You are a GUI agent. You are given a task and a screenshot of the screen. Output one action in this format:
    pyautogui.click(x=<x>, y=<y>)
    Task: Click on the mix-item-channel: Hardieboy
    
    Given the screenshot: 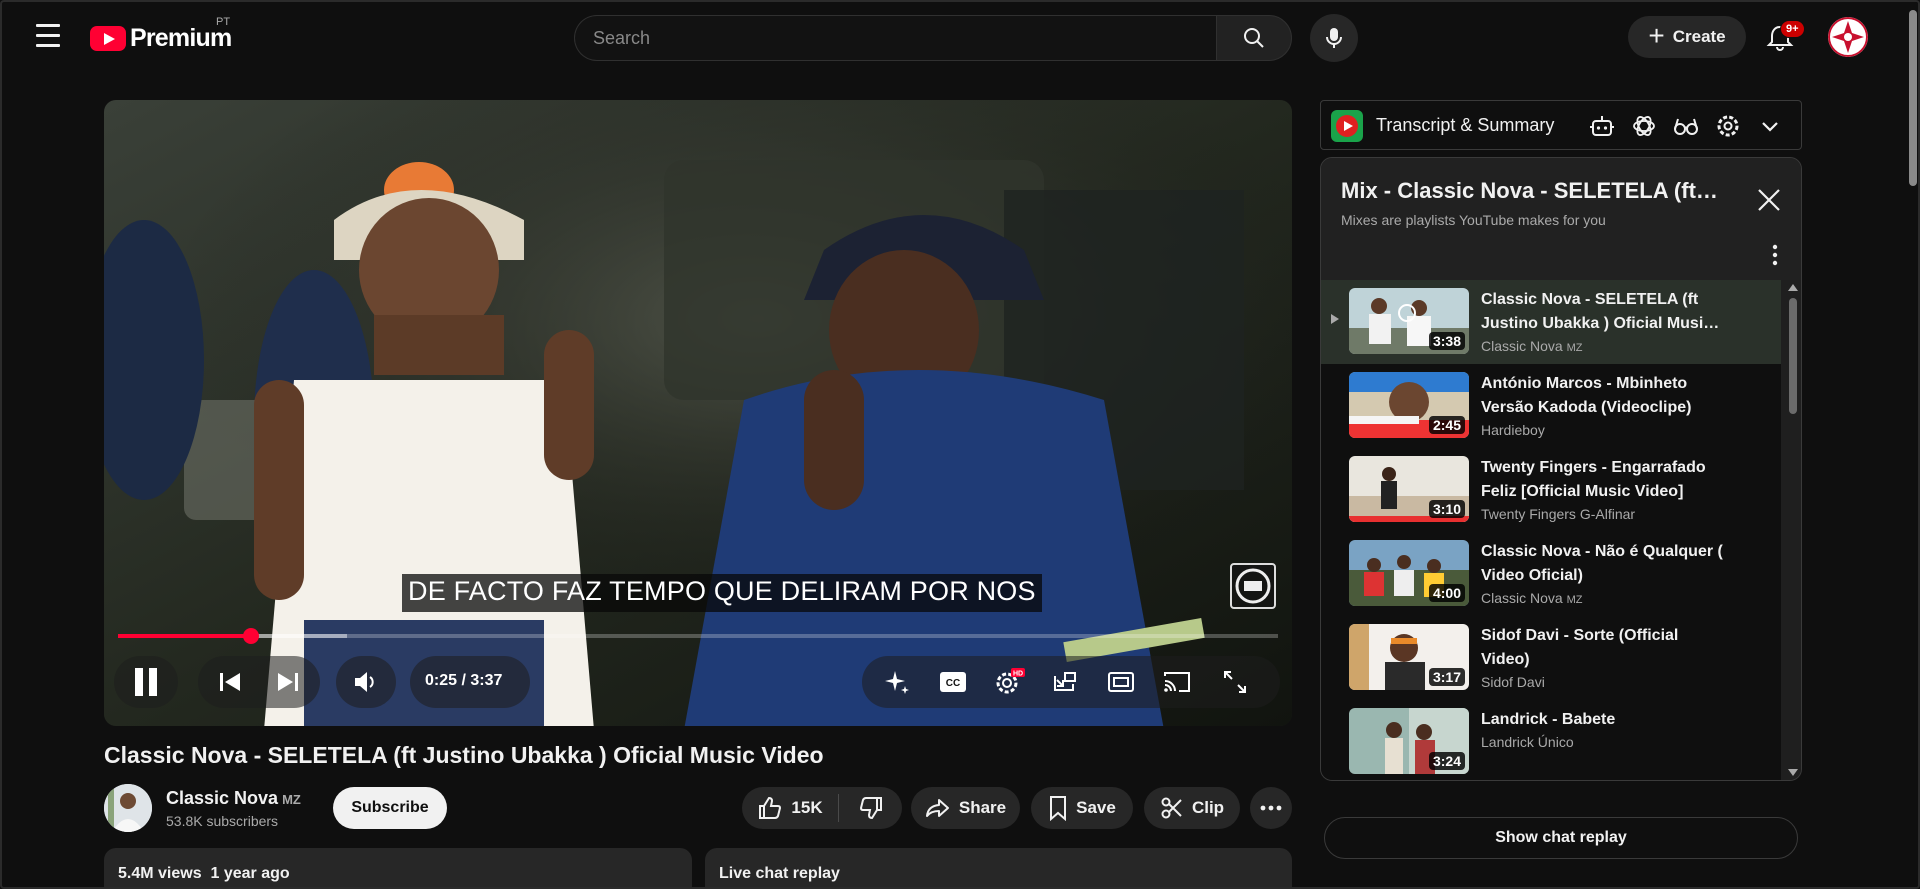 What is the action you would take?
    pyautogui.click(x=1513, y=430)
    